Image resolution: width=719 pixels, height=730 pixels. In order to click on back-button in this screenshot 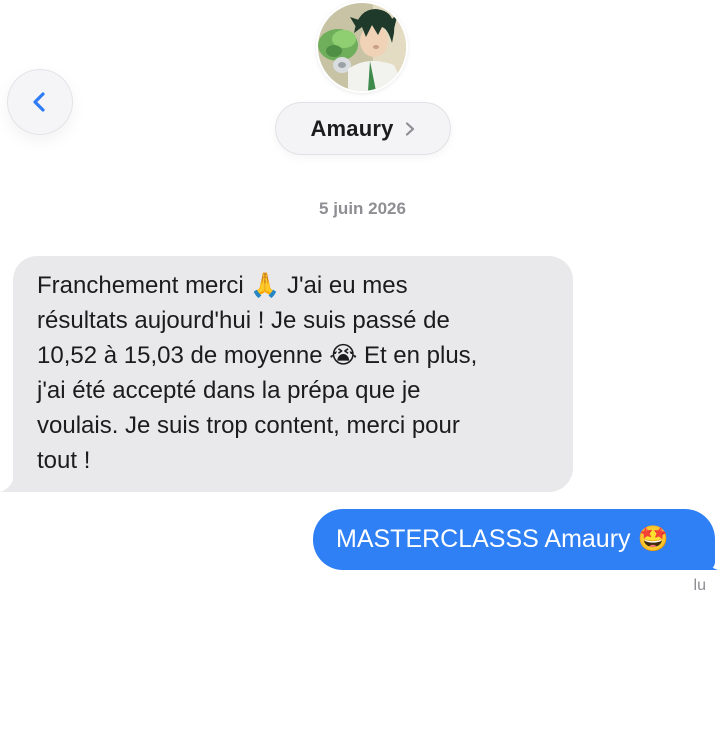, I will do `click(40, 102)`.